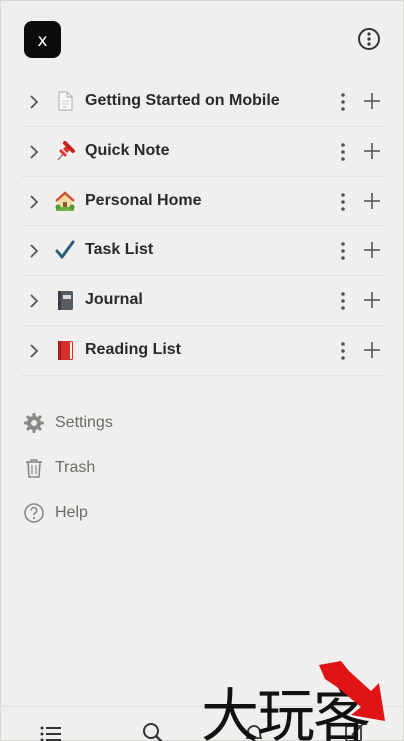 The width and height of the screenshot is (404, 741). I want to click on page-row-task-list: Task List, so click(203, 251).